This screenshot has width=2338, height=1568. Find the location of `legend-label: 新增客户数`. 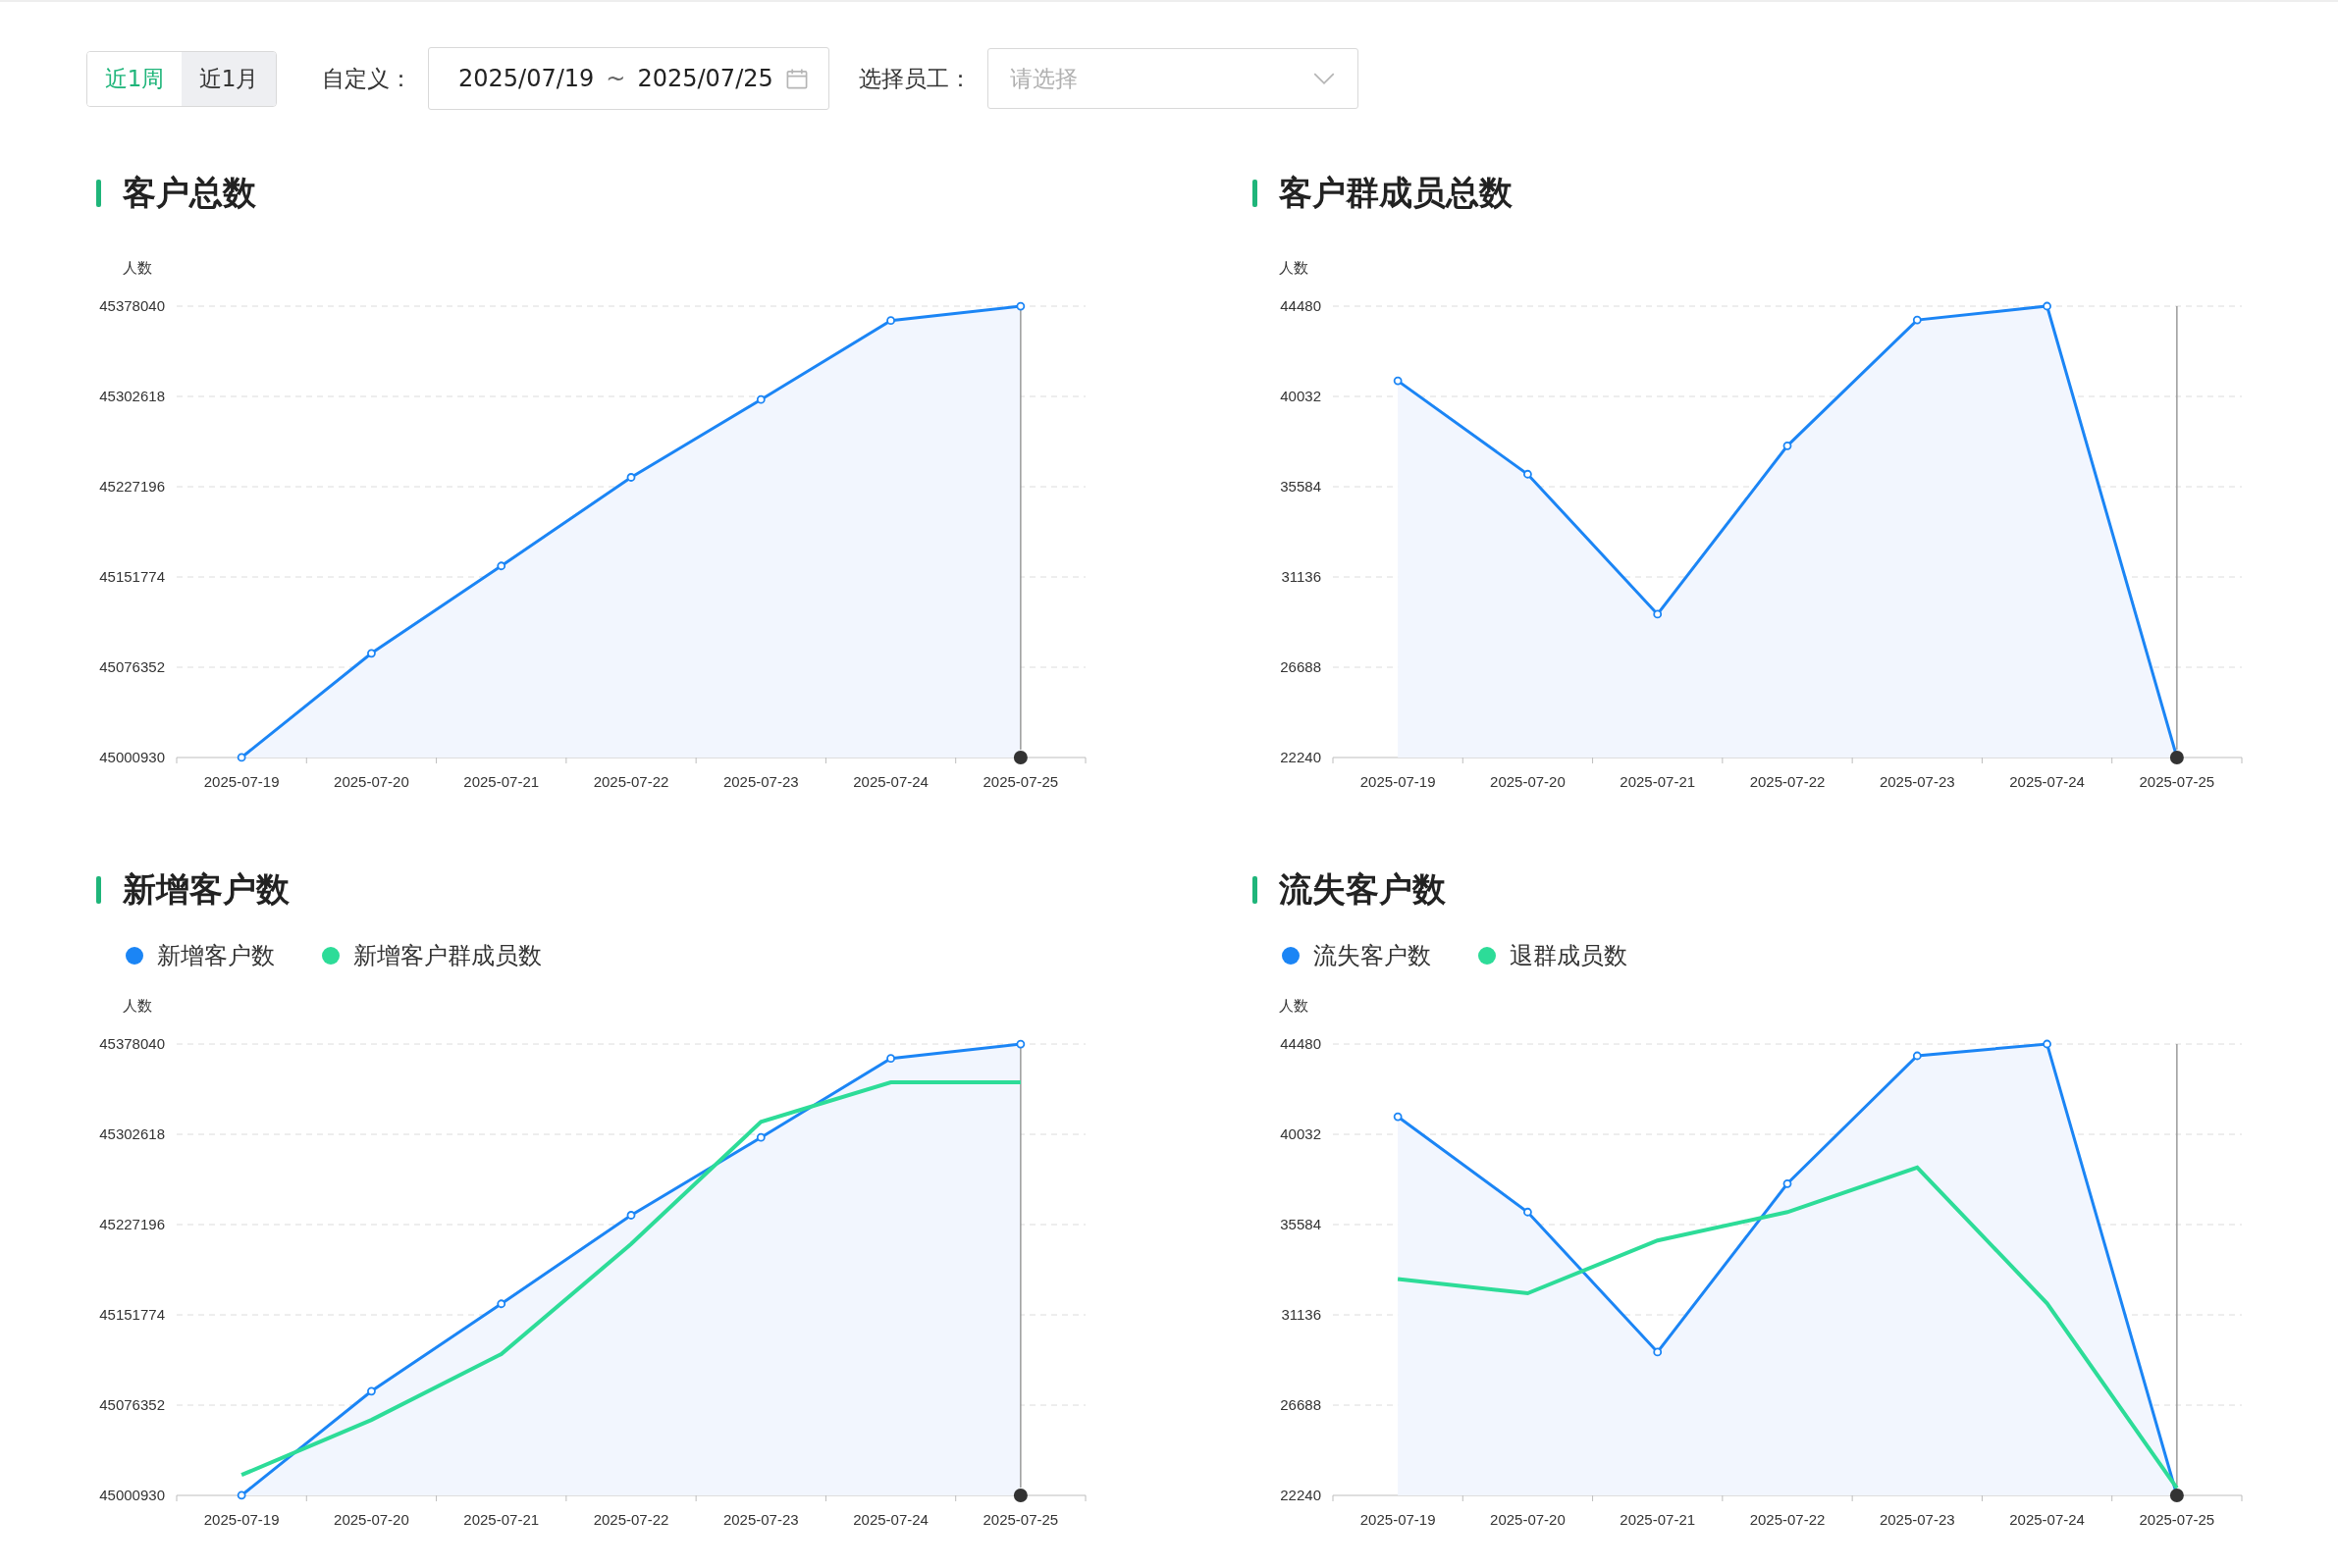

legend-label: 新增客户数 is located at coordinates (216, 956).